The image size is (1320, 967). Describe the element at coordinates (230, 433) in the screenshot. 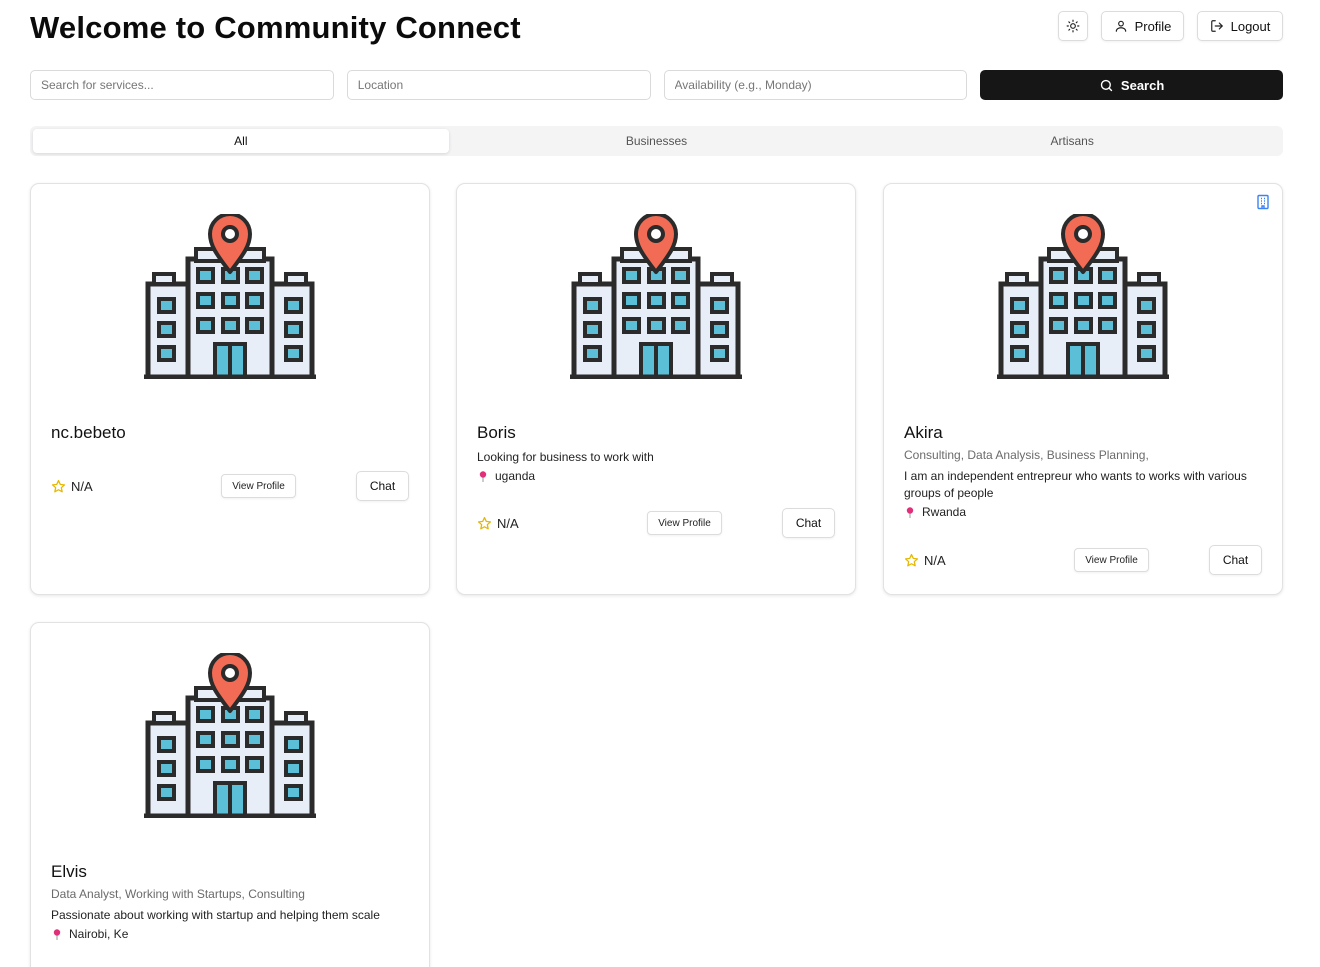

I see `card-body: nc.bebeto` at that location.